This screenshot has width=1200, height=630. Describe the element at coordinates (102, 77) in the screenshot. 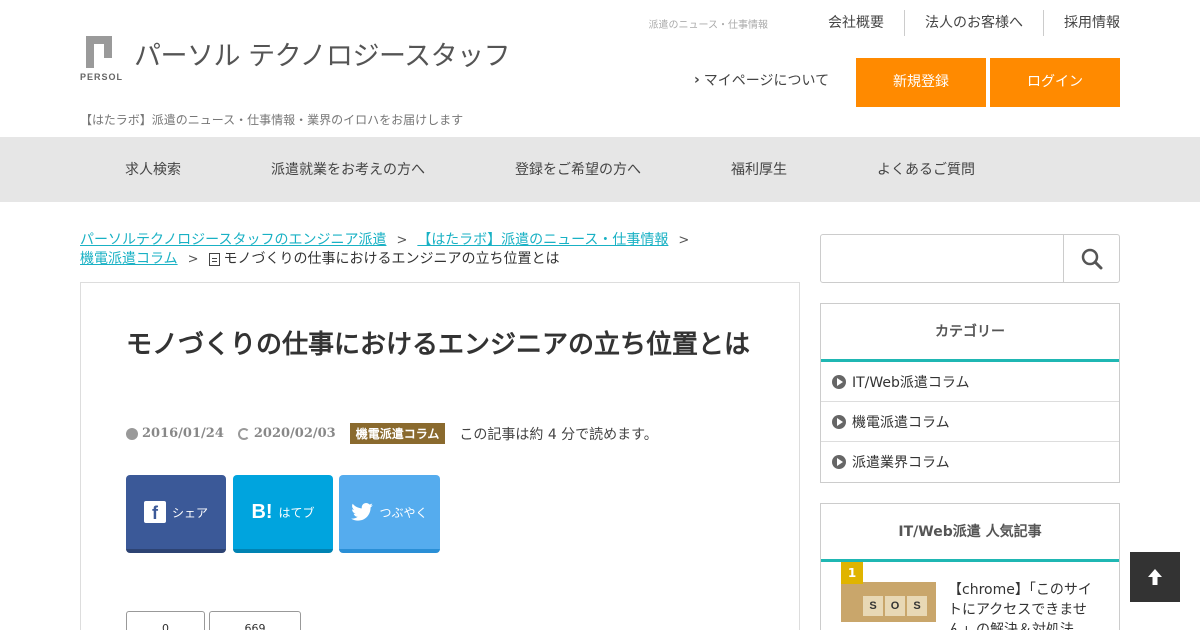

I see `logo-mark-text: PERSOL` at that location.